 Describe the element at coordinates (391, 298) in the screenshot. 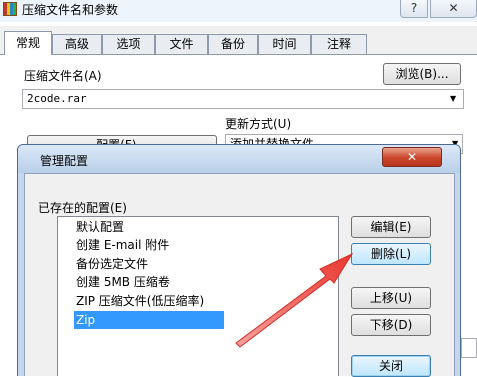

I see `move-up-button: 上移(U)` at that location.